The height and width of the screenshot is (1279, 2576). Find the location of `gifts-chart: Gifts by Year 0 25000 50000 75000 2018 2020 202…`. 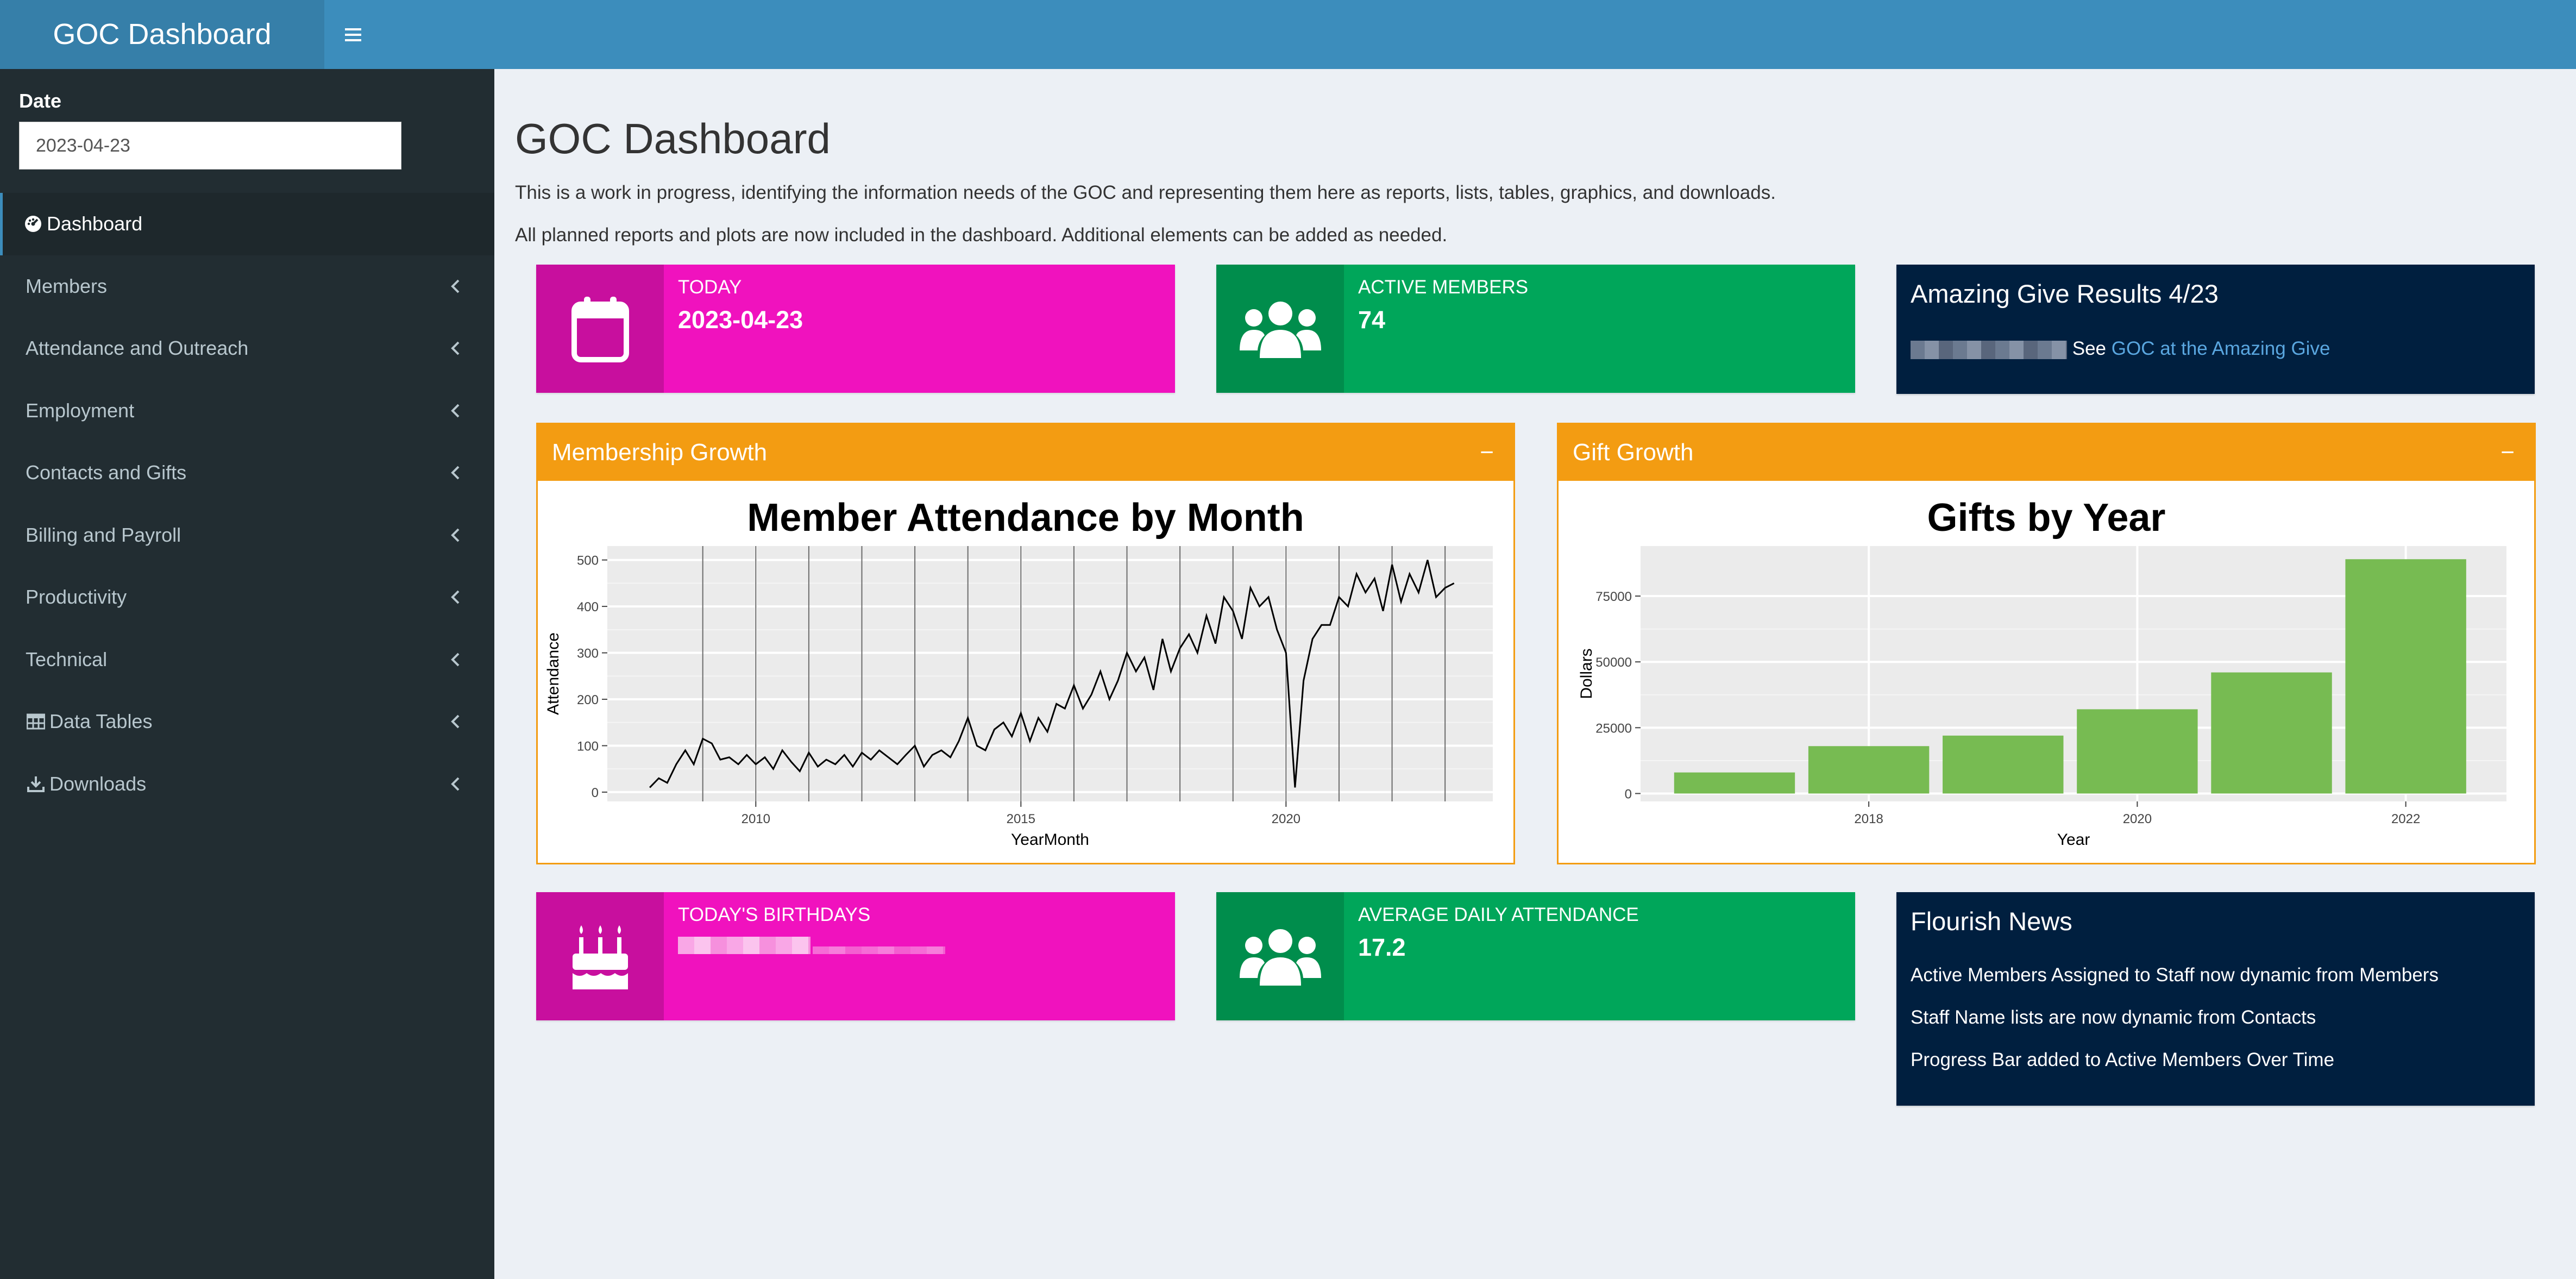

gifts-chart: Gifts by Year 0 25000 50000 75000 2018 2020 202… is located at coordinates (2042, 672).